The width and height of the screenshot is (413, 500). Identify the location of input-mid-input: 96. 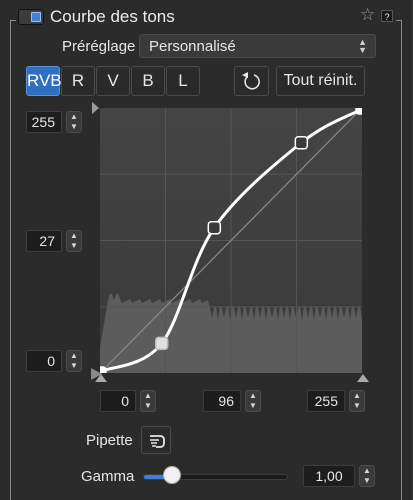
(222, 401).